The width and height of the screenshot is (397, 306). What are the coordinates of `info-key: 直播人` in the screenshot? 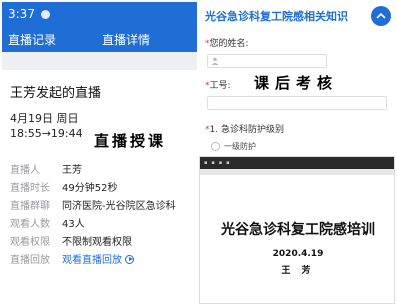 It's located at (25, 170).